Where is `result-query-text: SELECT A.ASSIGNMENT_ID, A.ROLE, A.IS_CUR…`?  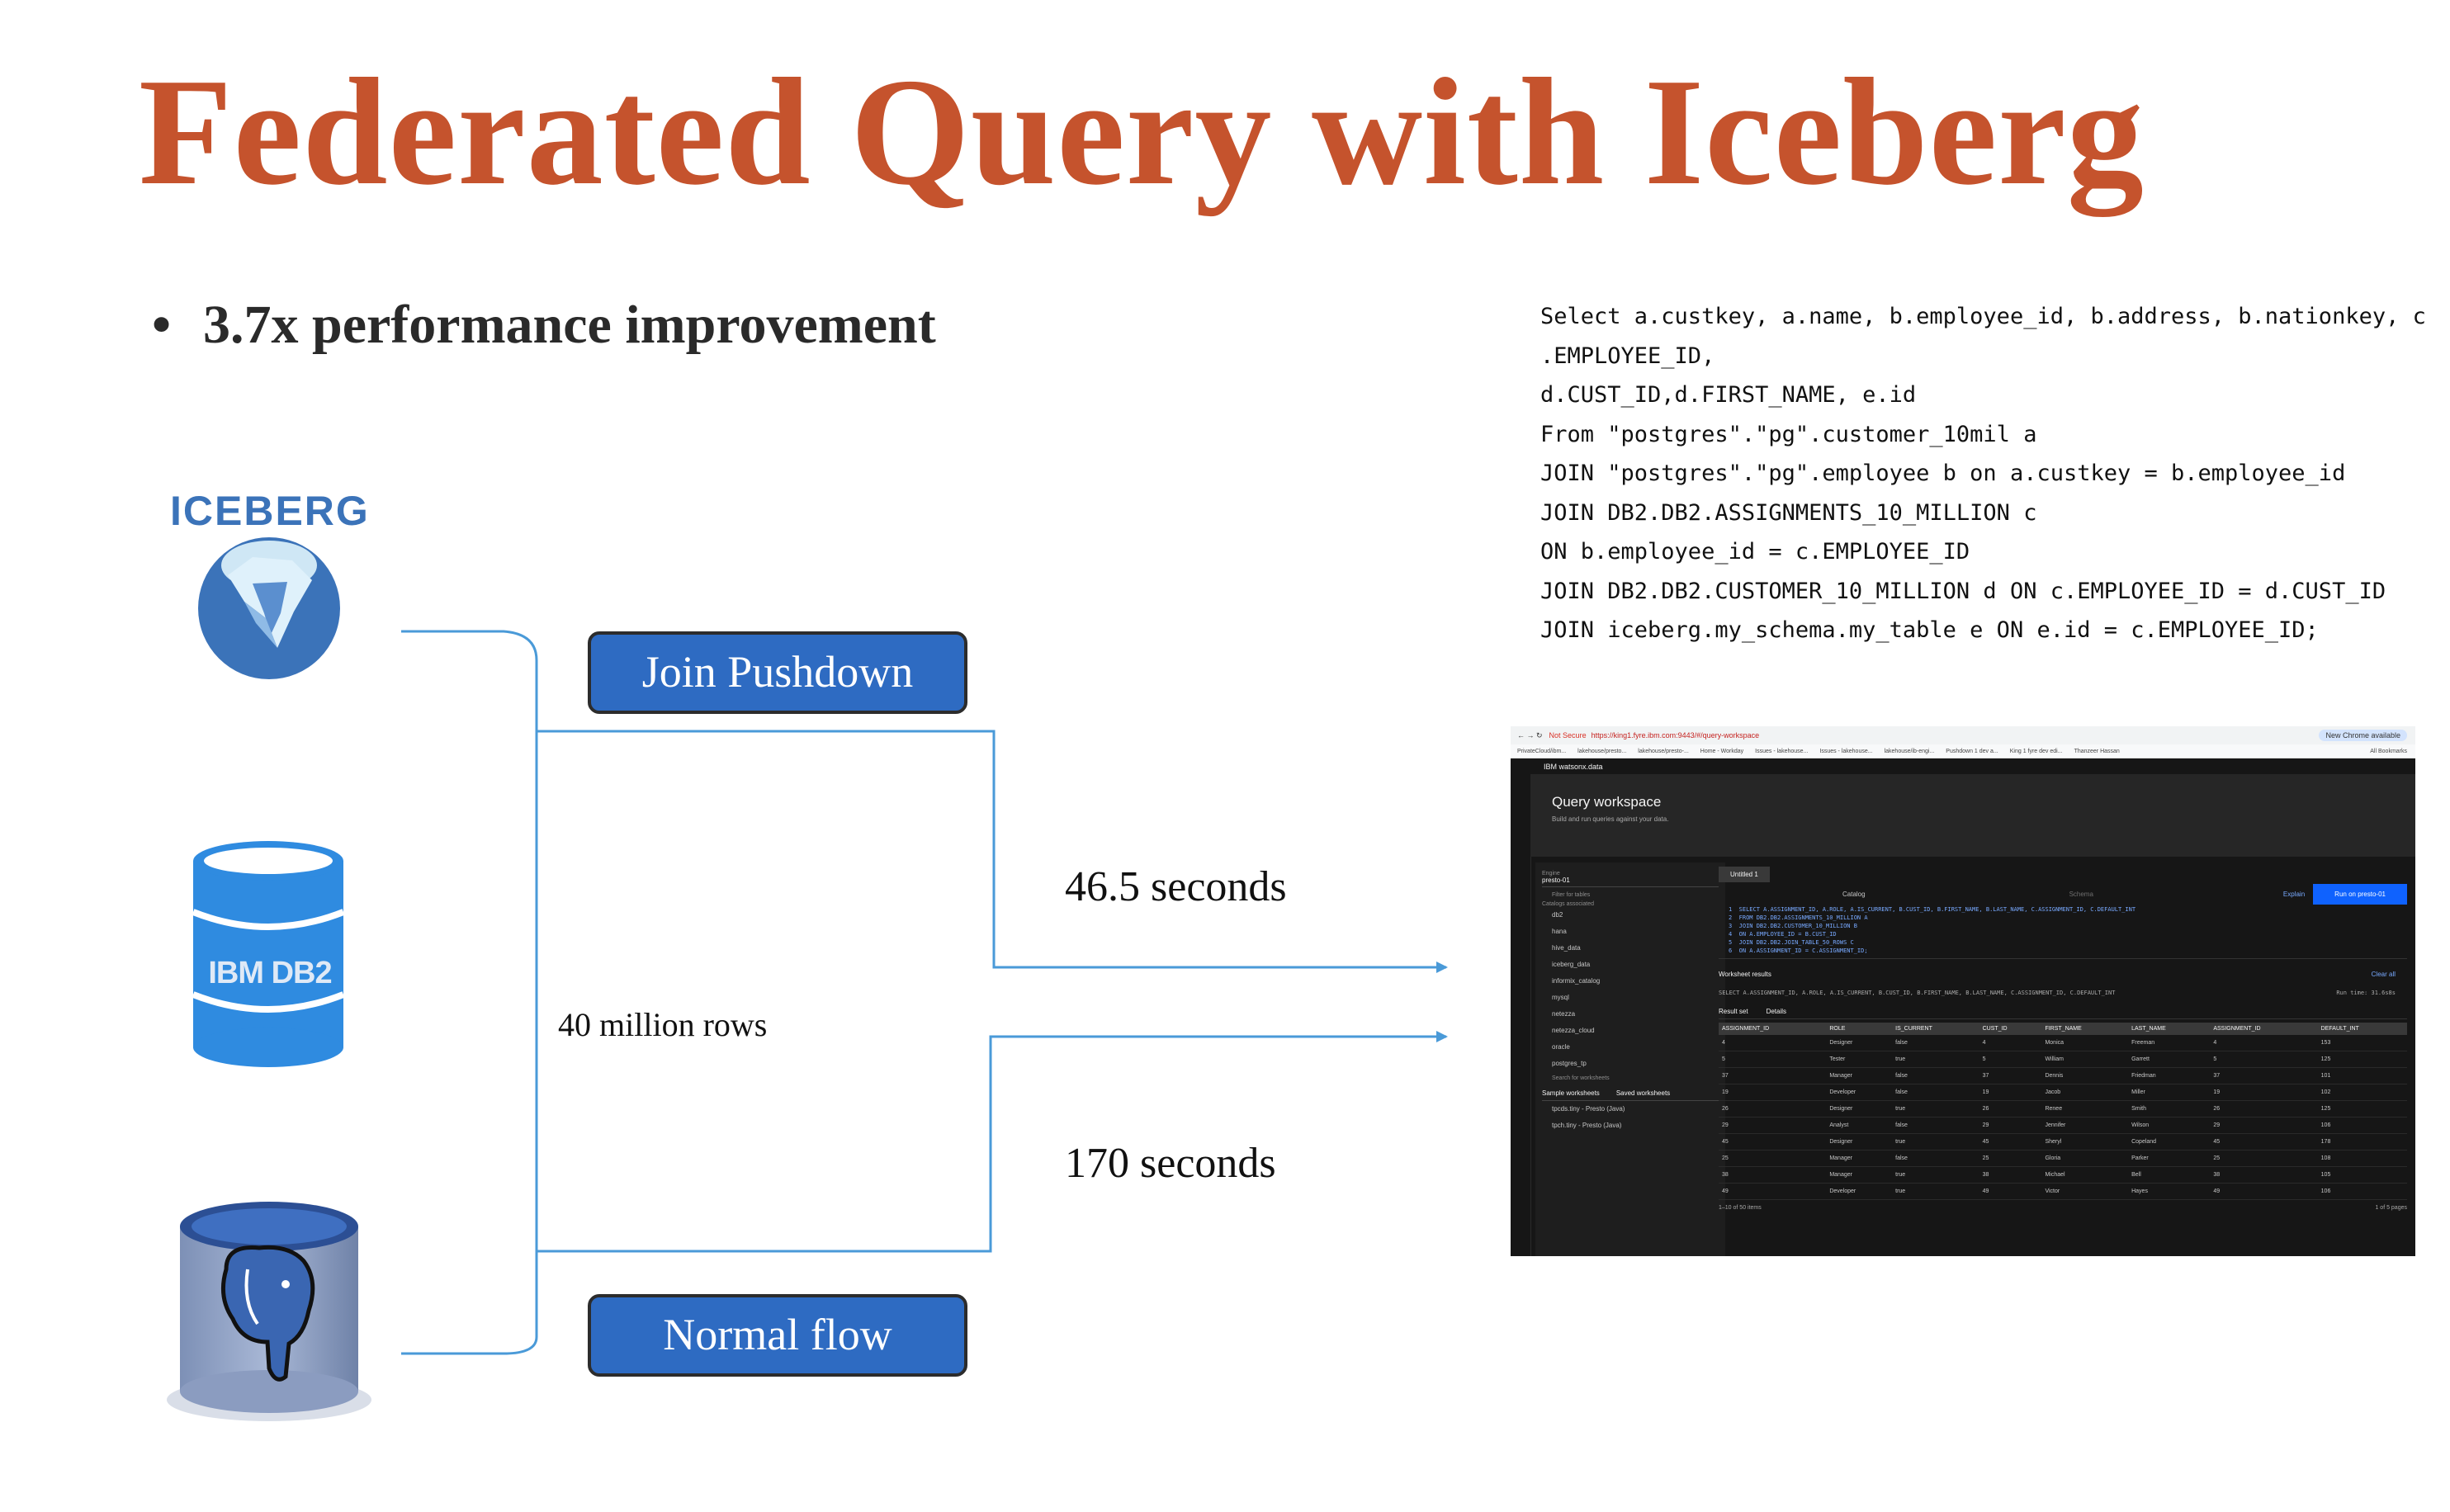 result-query-text: SELECT A.ASSIGNMENT_ID, A.ROLE, A.IS_CUR… is located at coordinates (1918, 993).